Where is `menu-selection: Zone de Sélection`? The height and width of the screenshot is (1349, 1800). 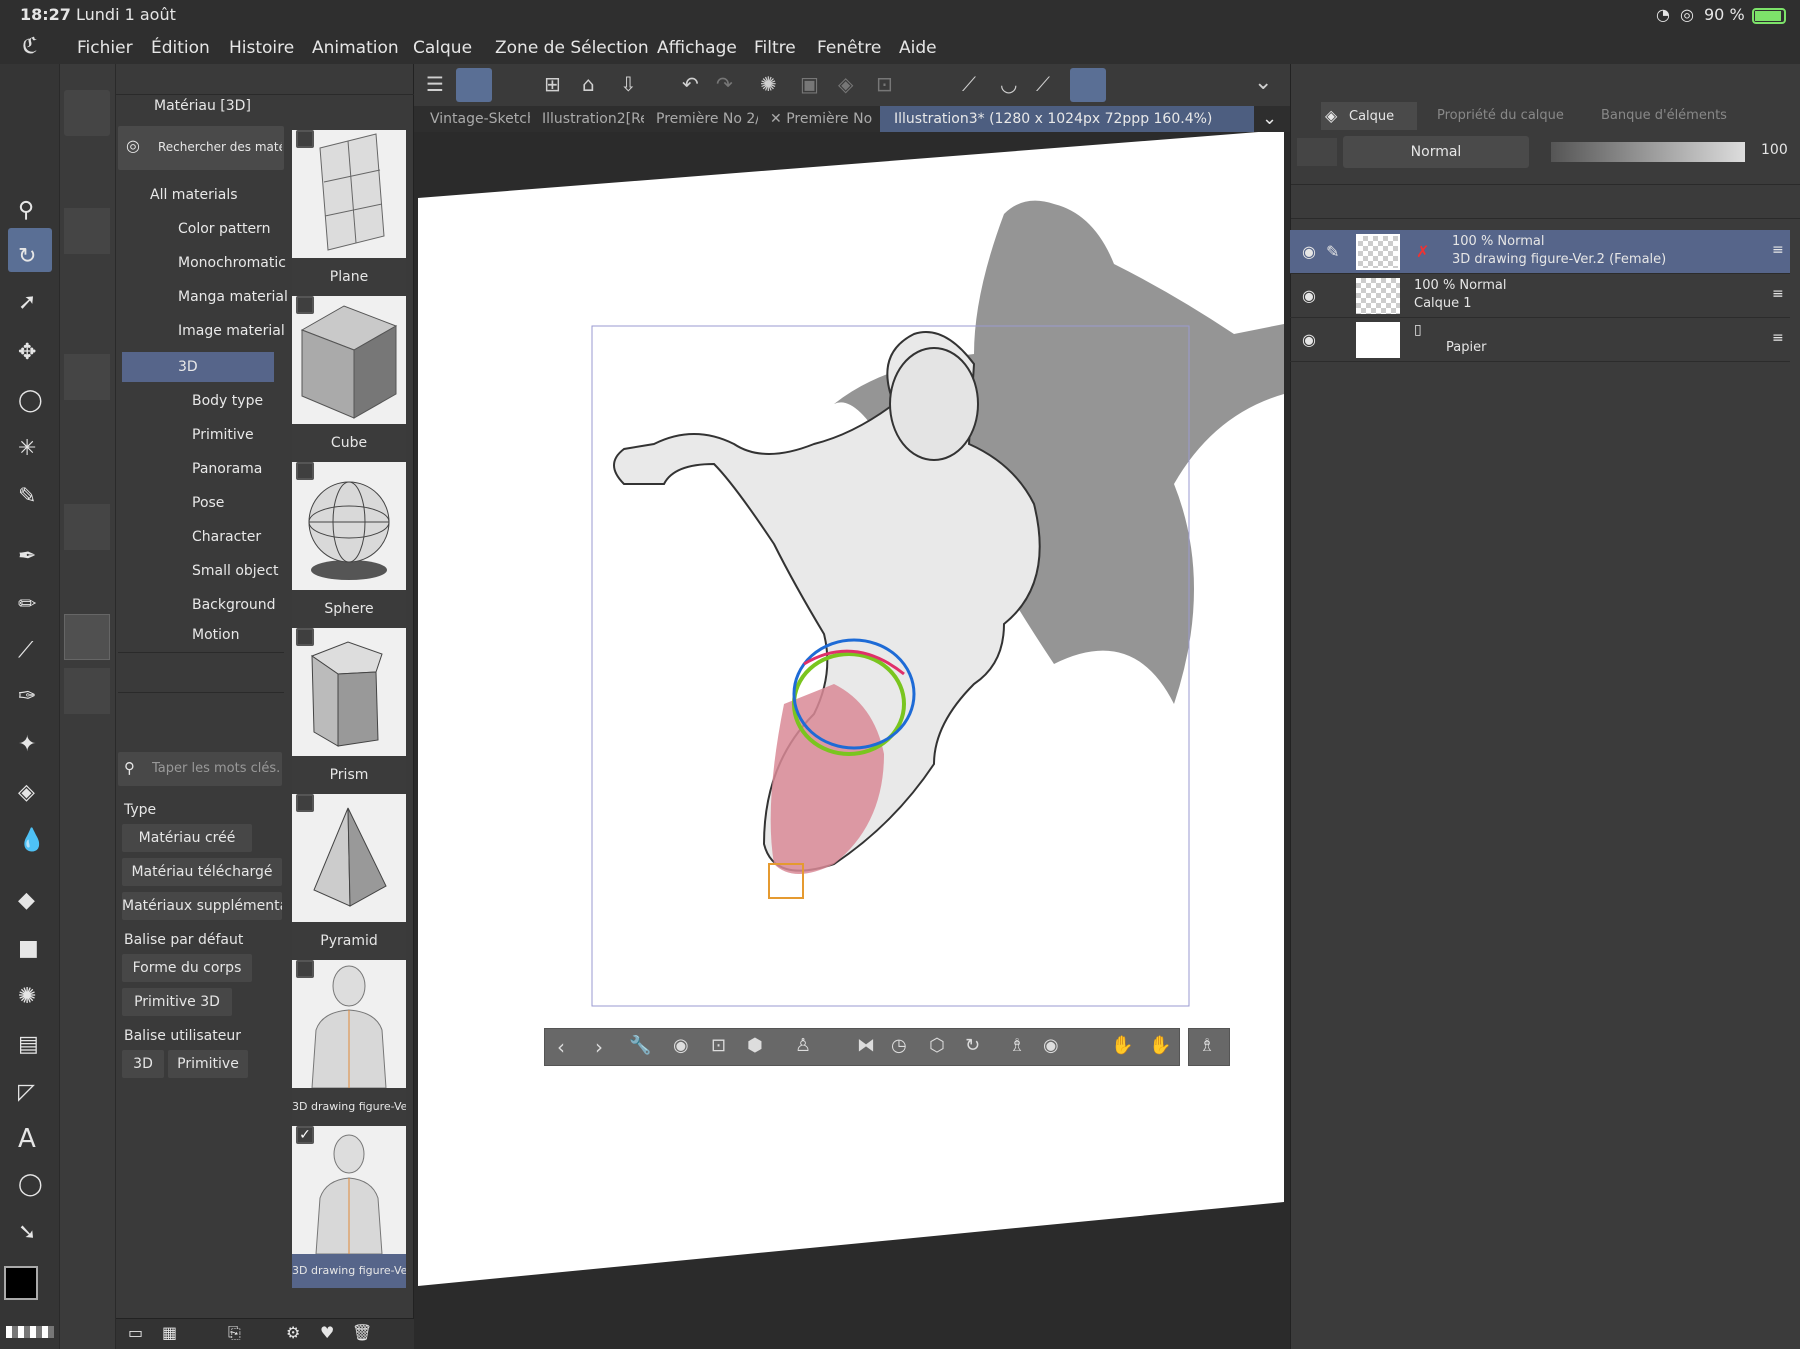
menu-selection: Zone de Sélection is located at coordinates (572, 48).